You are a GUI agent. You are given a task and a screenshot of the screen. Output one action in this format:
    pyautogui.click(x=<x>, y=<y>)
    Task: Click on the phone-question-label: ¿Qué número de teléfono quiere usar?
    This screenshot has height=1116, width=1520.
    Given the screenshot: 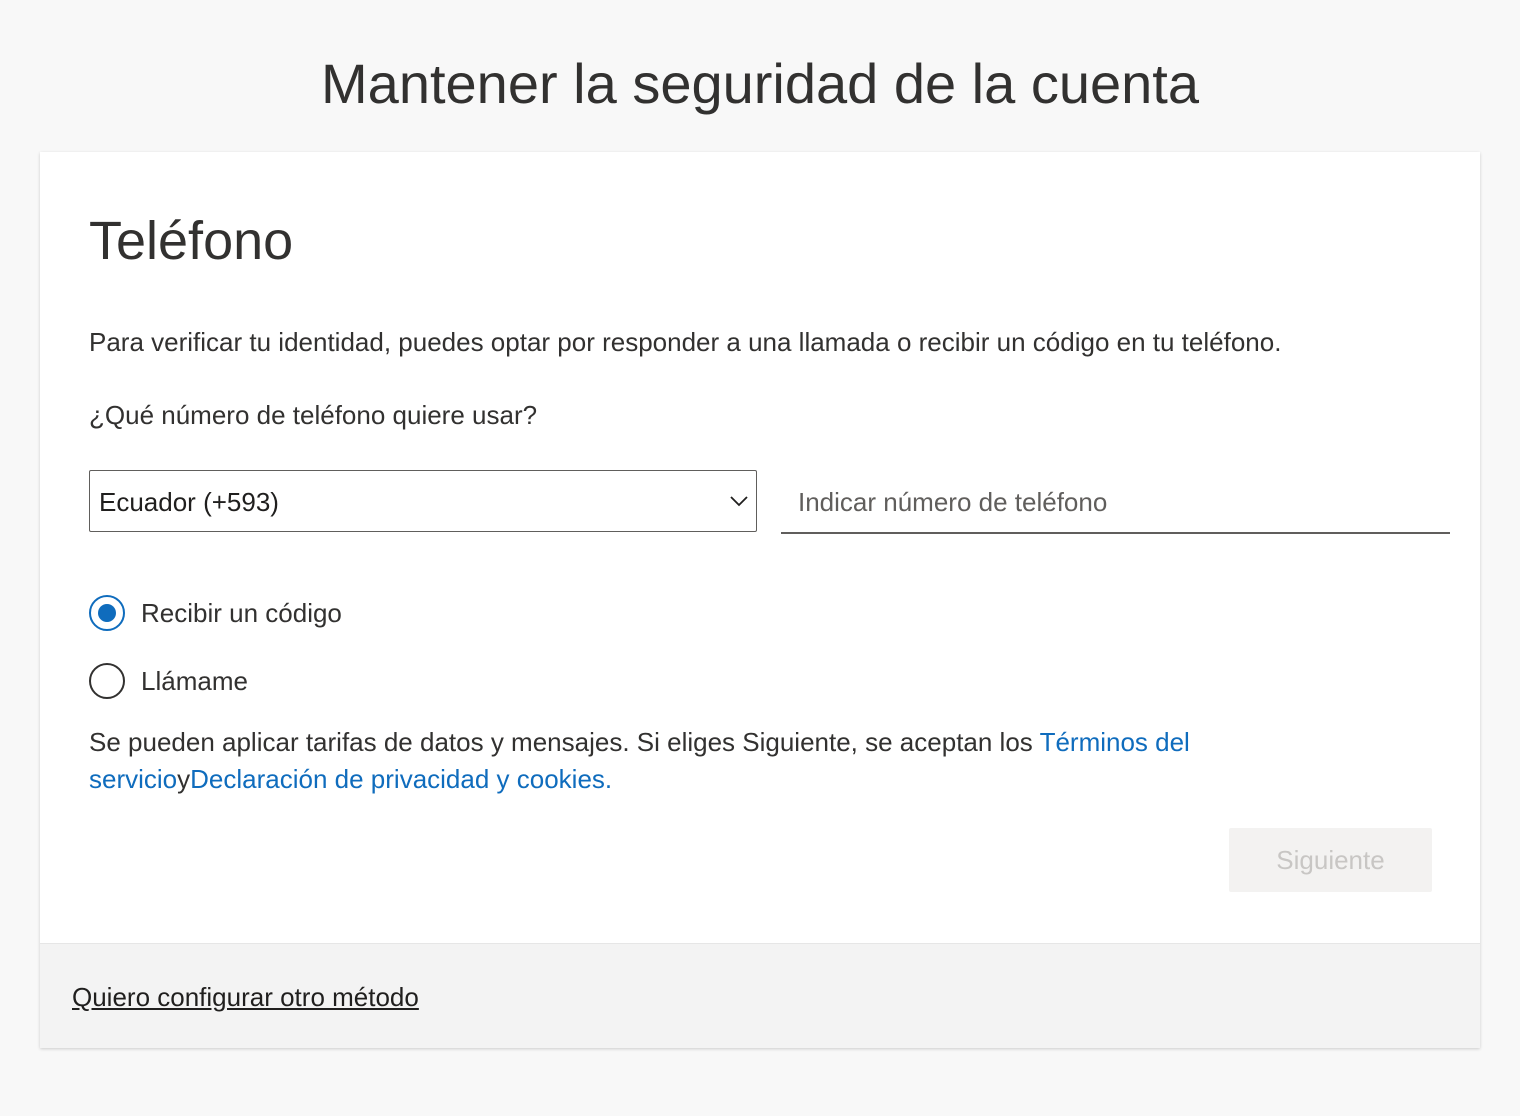 What is the action you would take?
    pyautogui.click(x=313, y=415)
    